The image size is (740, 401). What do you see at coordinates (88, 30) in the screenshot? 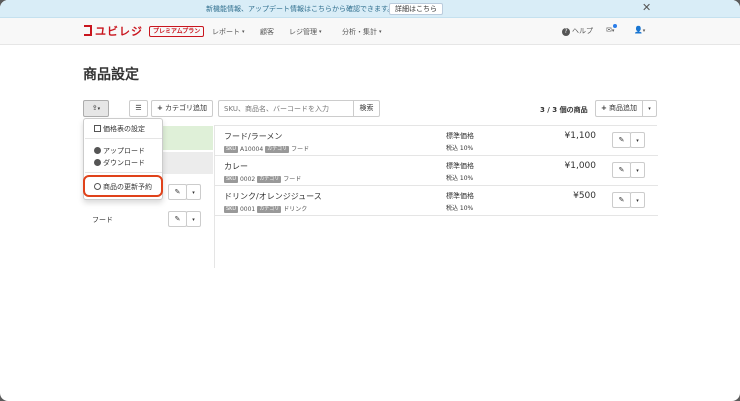
I see `logo-mark-icon` at bounding box center [88, 30].